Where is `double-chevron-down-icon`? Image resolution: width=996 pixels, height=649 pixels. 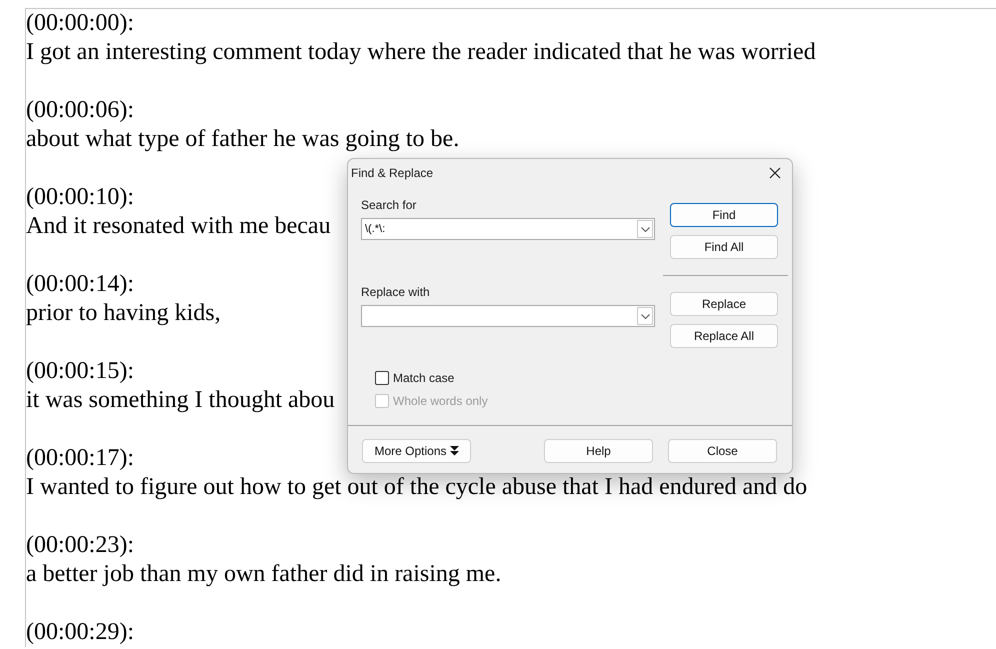
double-chevron-down-icon is located at coordinates (454, 451).